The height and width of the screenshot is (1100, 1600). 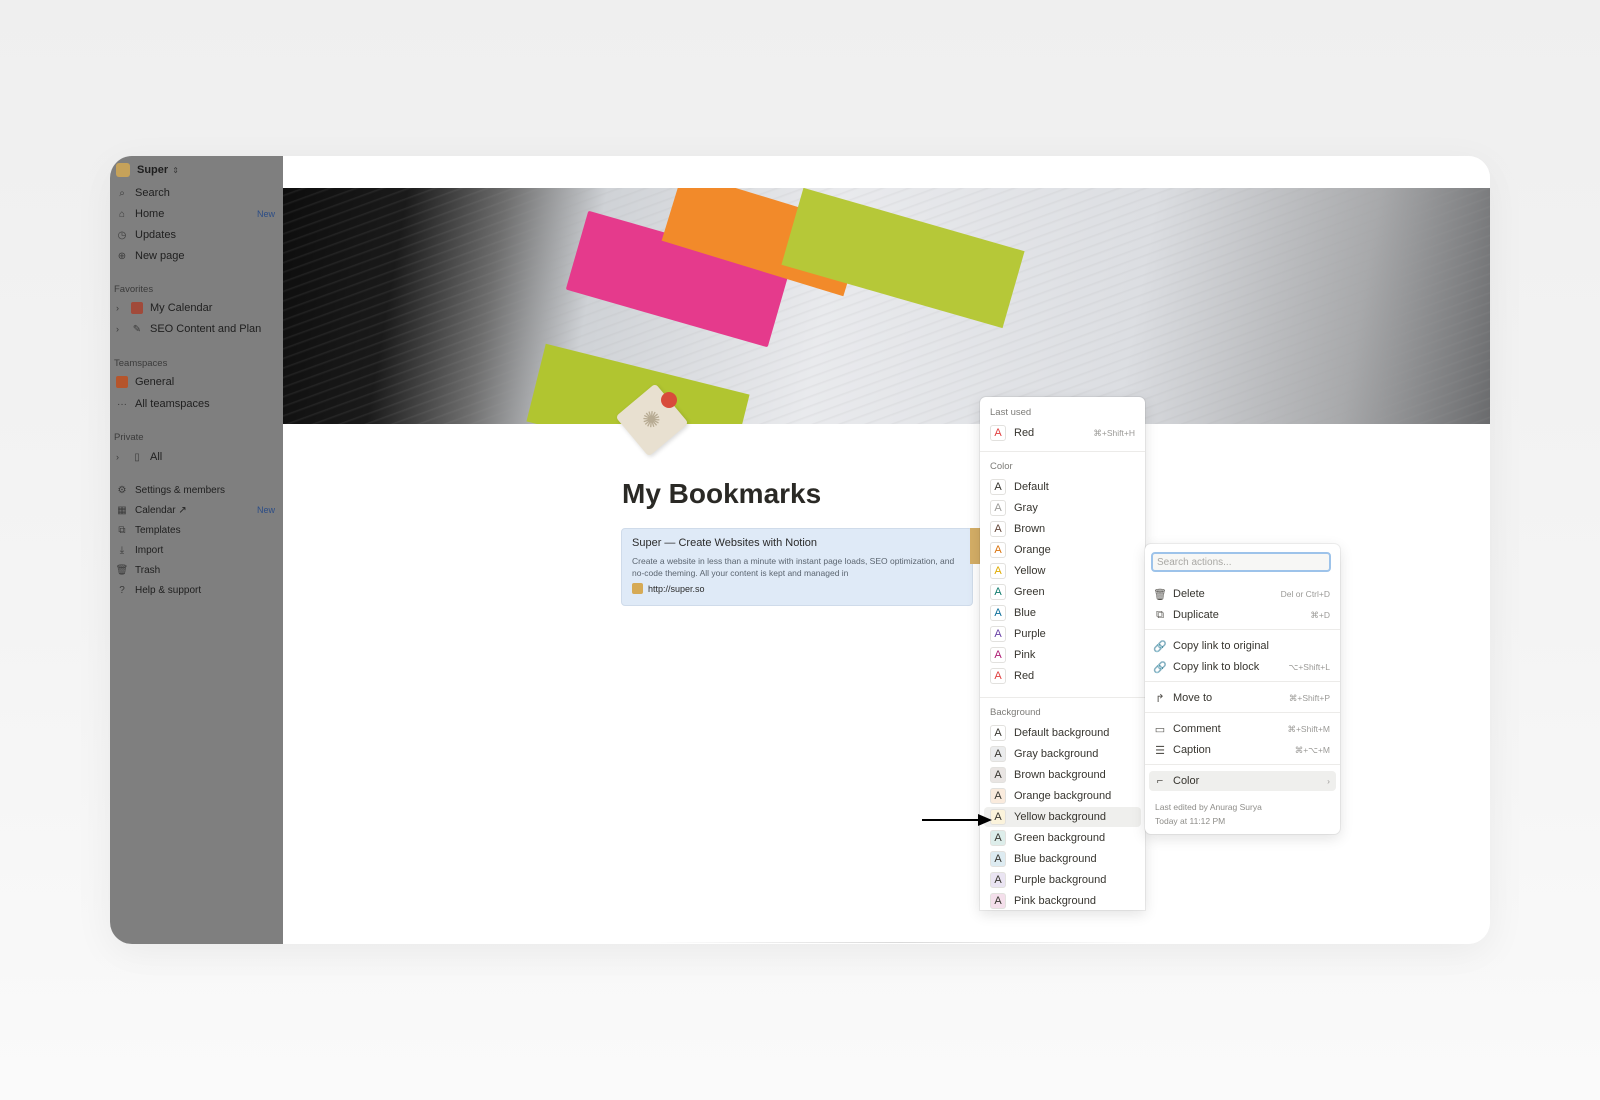 What do you see at coordinates (1055, 859) in the screenshot?
I see `background-option-label: Blue background` at bounding box center [1055, 859].